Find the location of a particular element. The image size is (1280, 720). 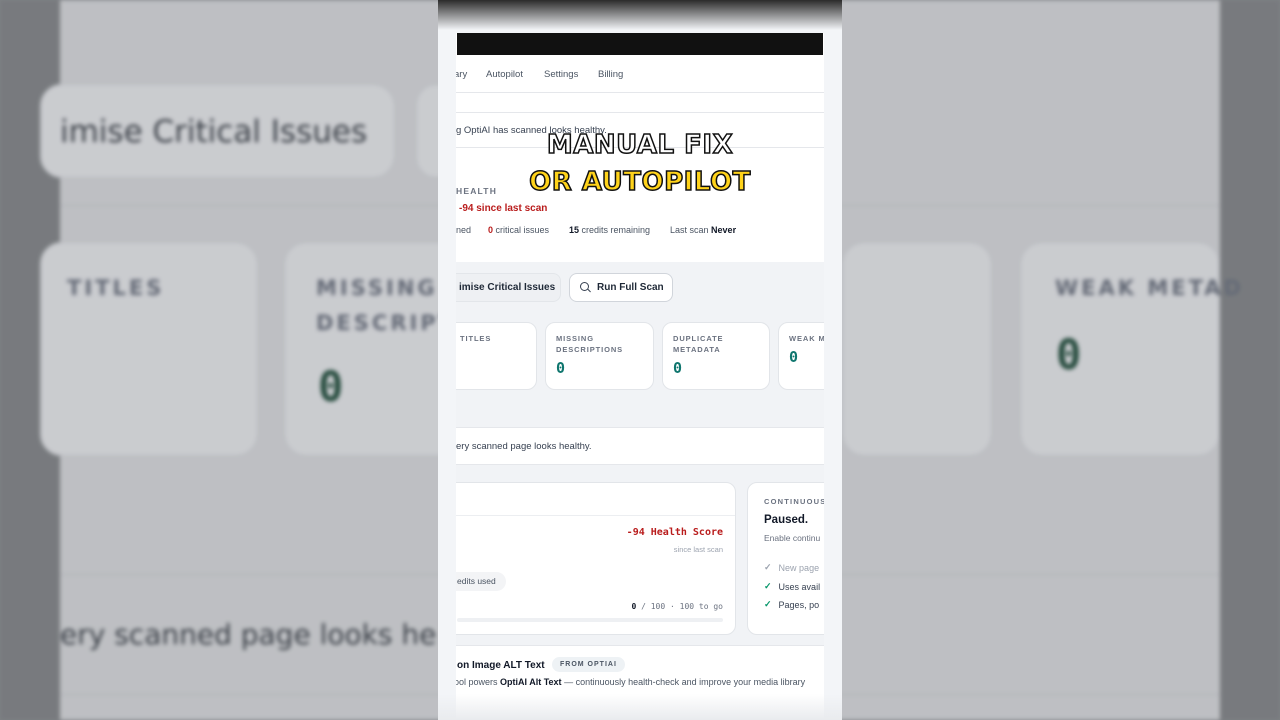

continuous-sub: Enable continu is located at coordinates (792, 538).